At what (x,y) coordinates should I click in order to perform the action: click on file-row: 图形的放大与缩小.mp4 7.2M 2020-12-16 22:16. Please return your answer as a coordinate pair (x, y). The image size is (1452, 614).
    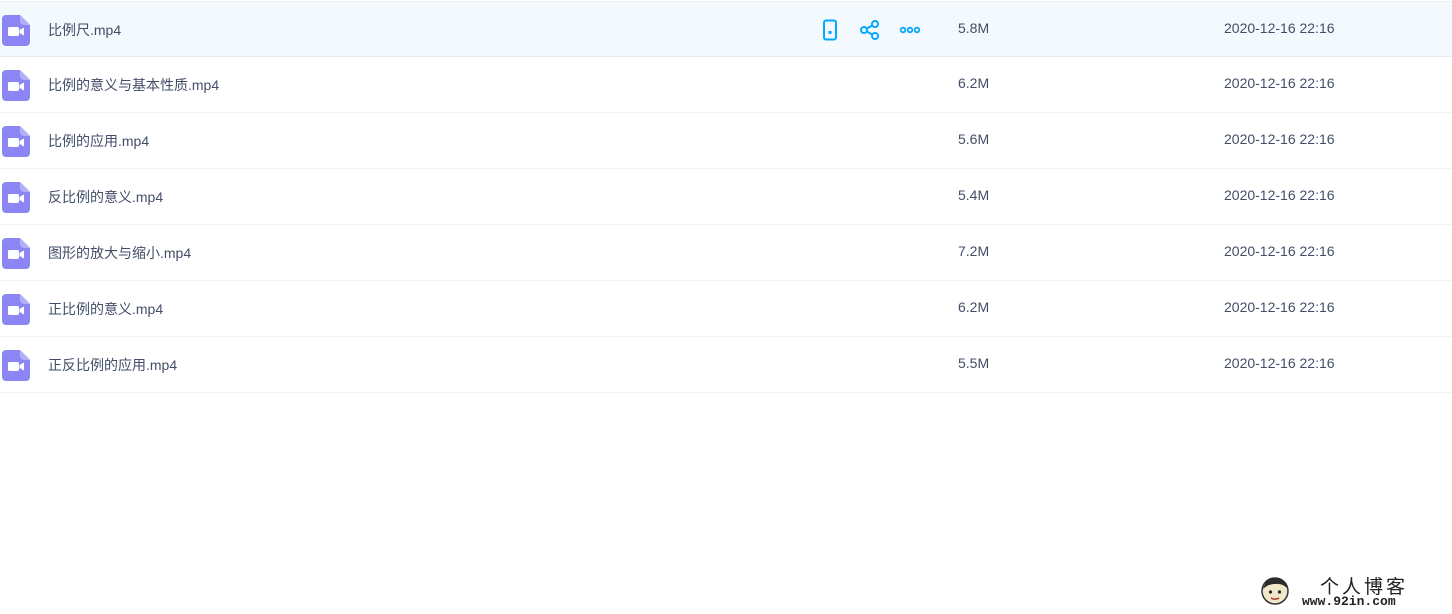
    Looking at the image, I should click on (726, 253).